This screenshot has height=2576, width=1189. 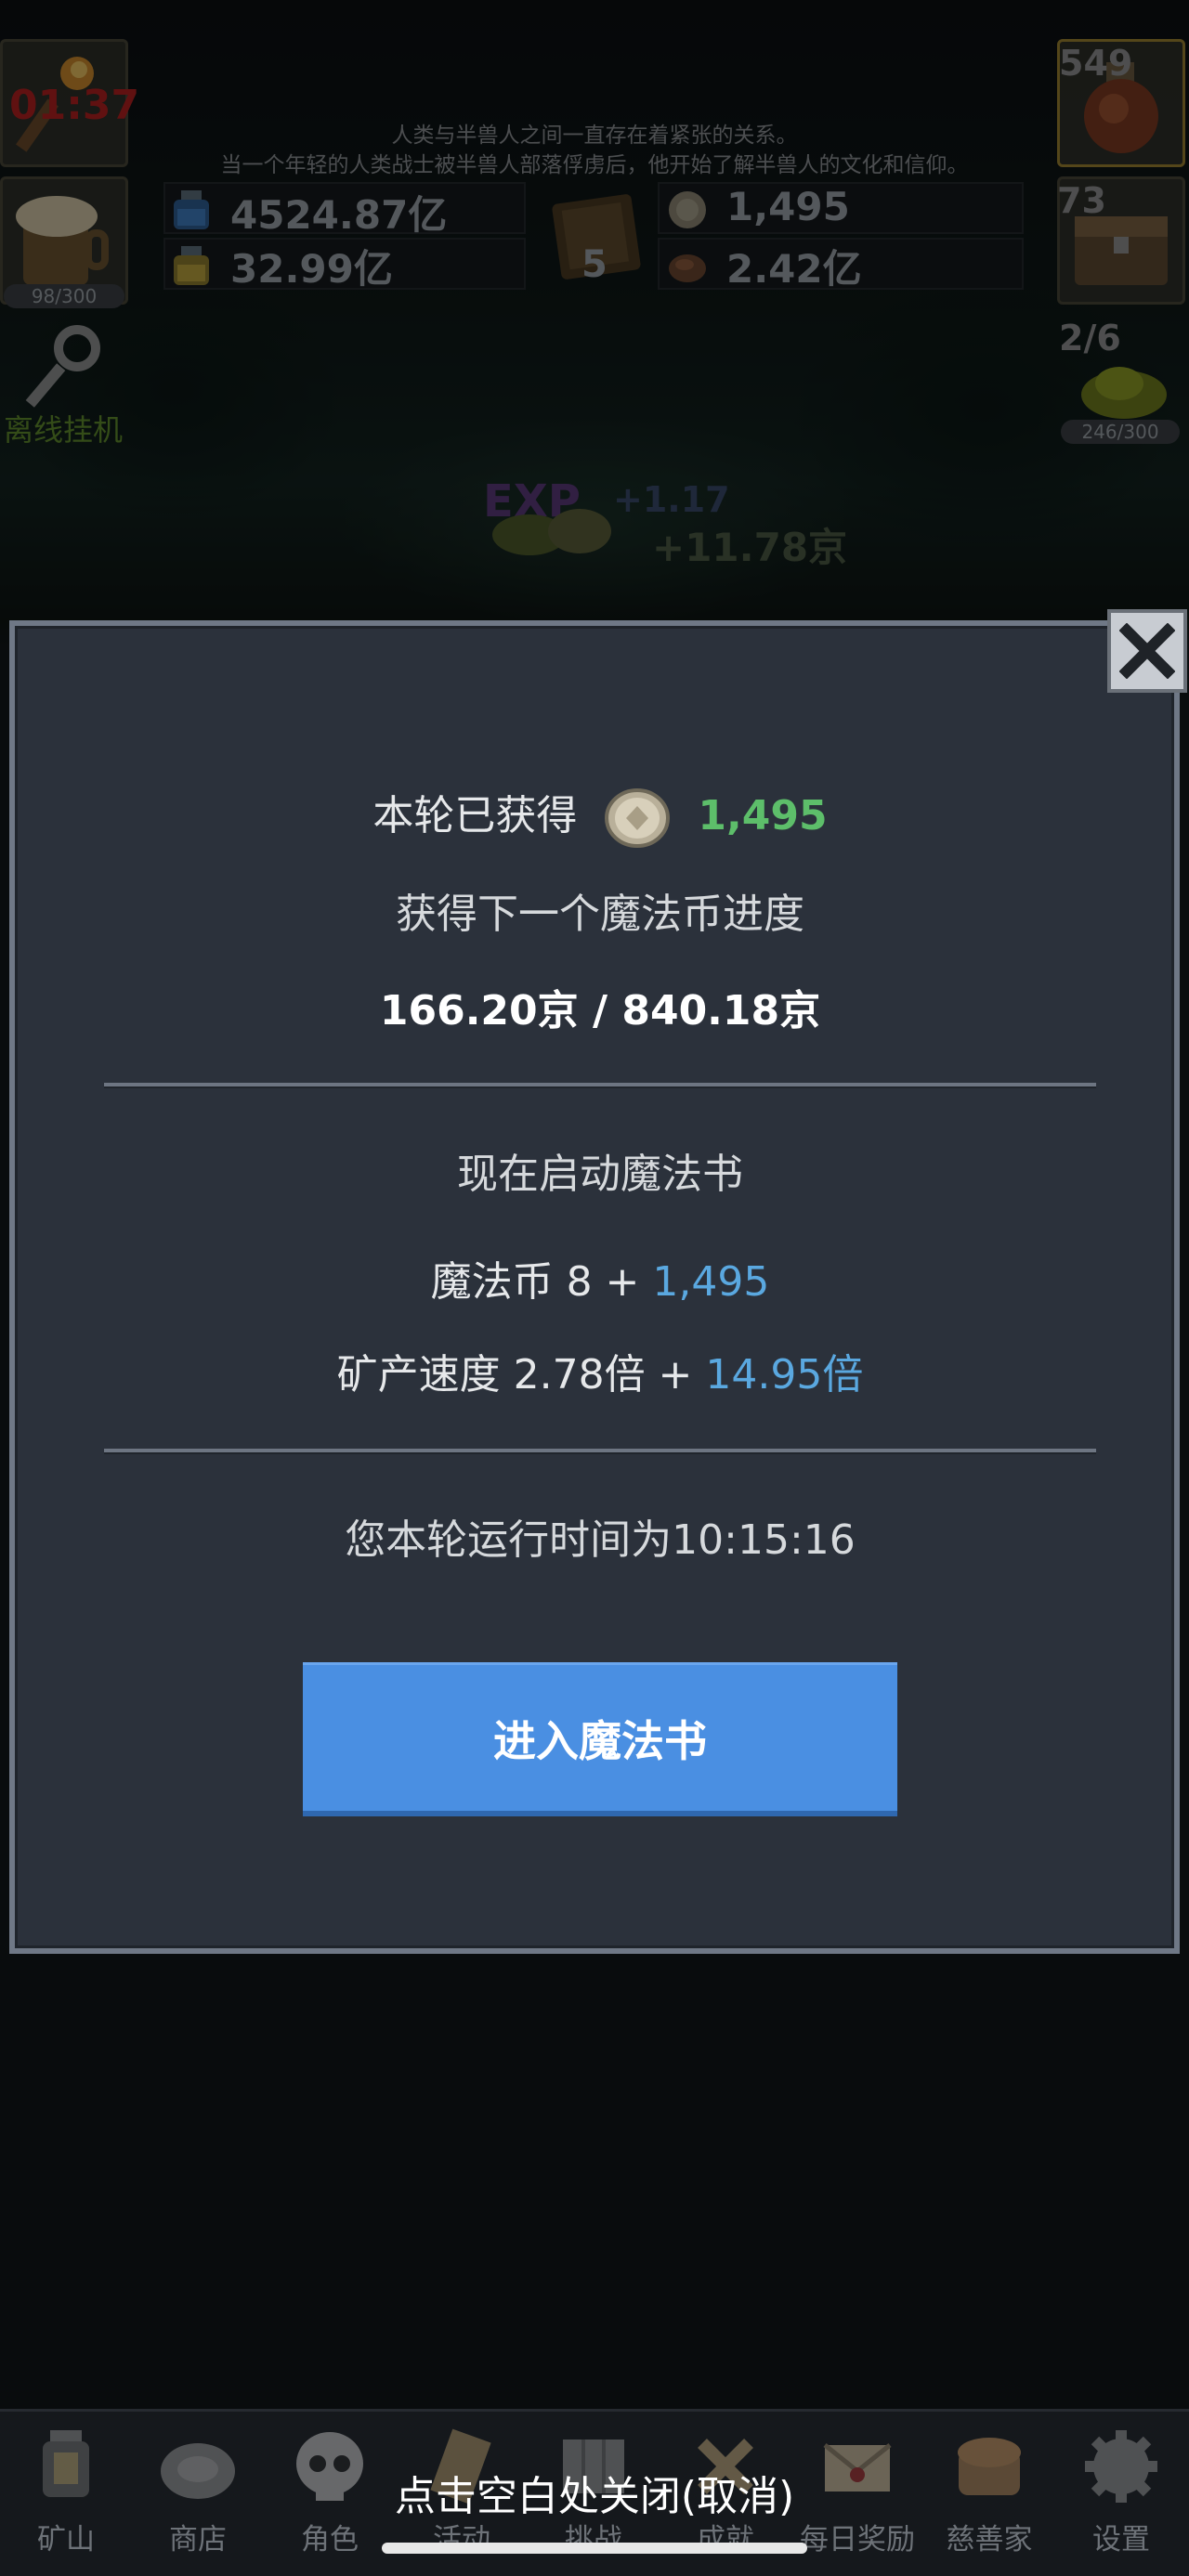 I want to click on progress-value: 166.20京 / 840.18京, so click(x=600, y=1011).